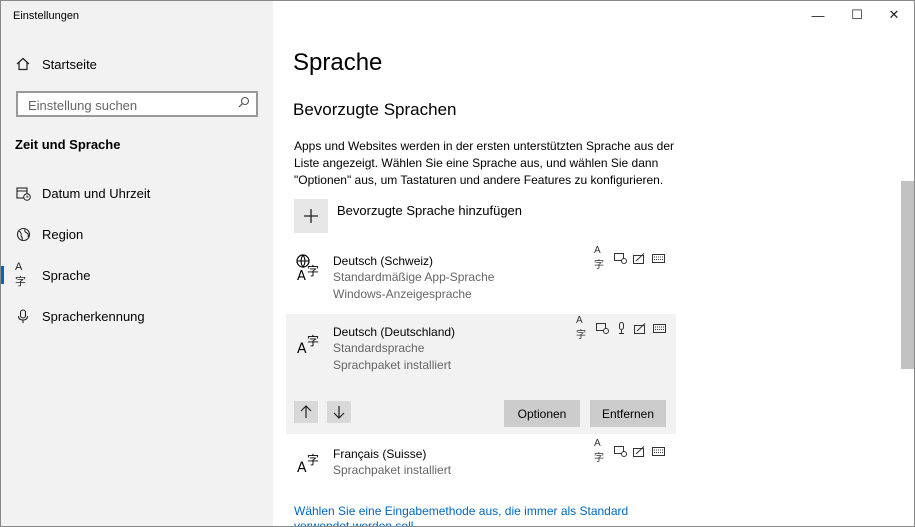 This screenshot has width=915, height=527. I want to click on sidebar-item-home: Startseite, so click(137, 64).